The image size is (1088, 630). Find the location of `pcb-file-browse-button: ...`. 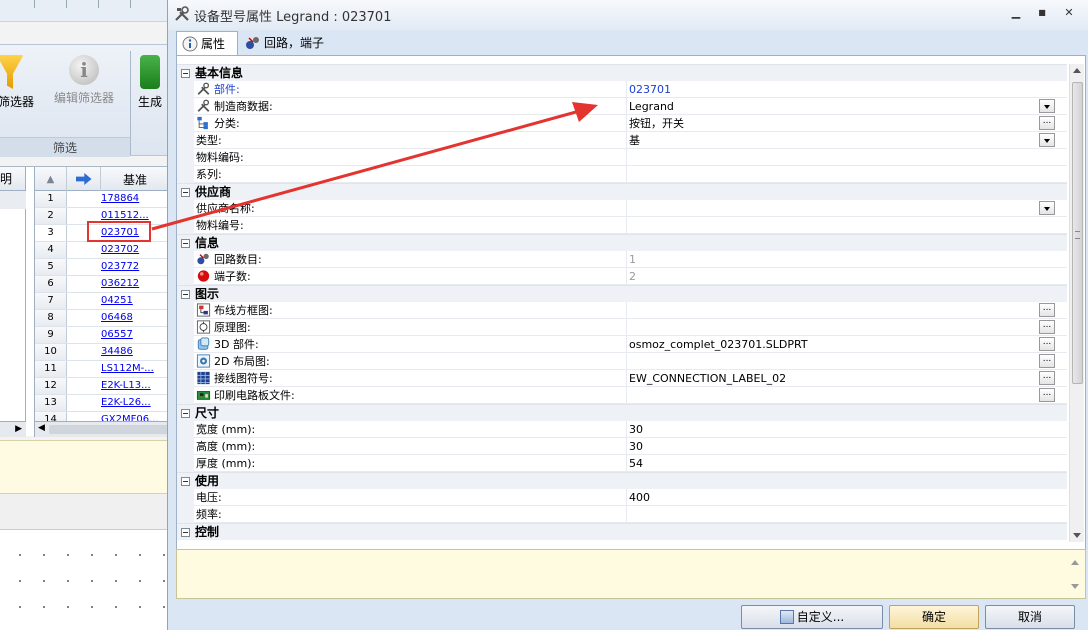

pcb-file-browse-button: ... is located at coordinates (1047, 395).